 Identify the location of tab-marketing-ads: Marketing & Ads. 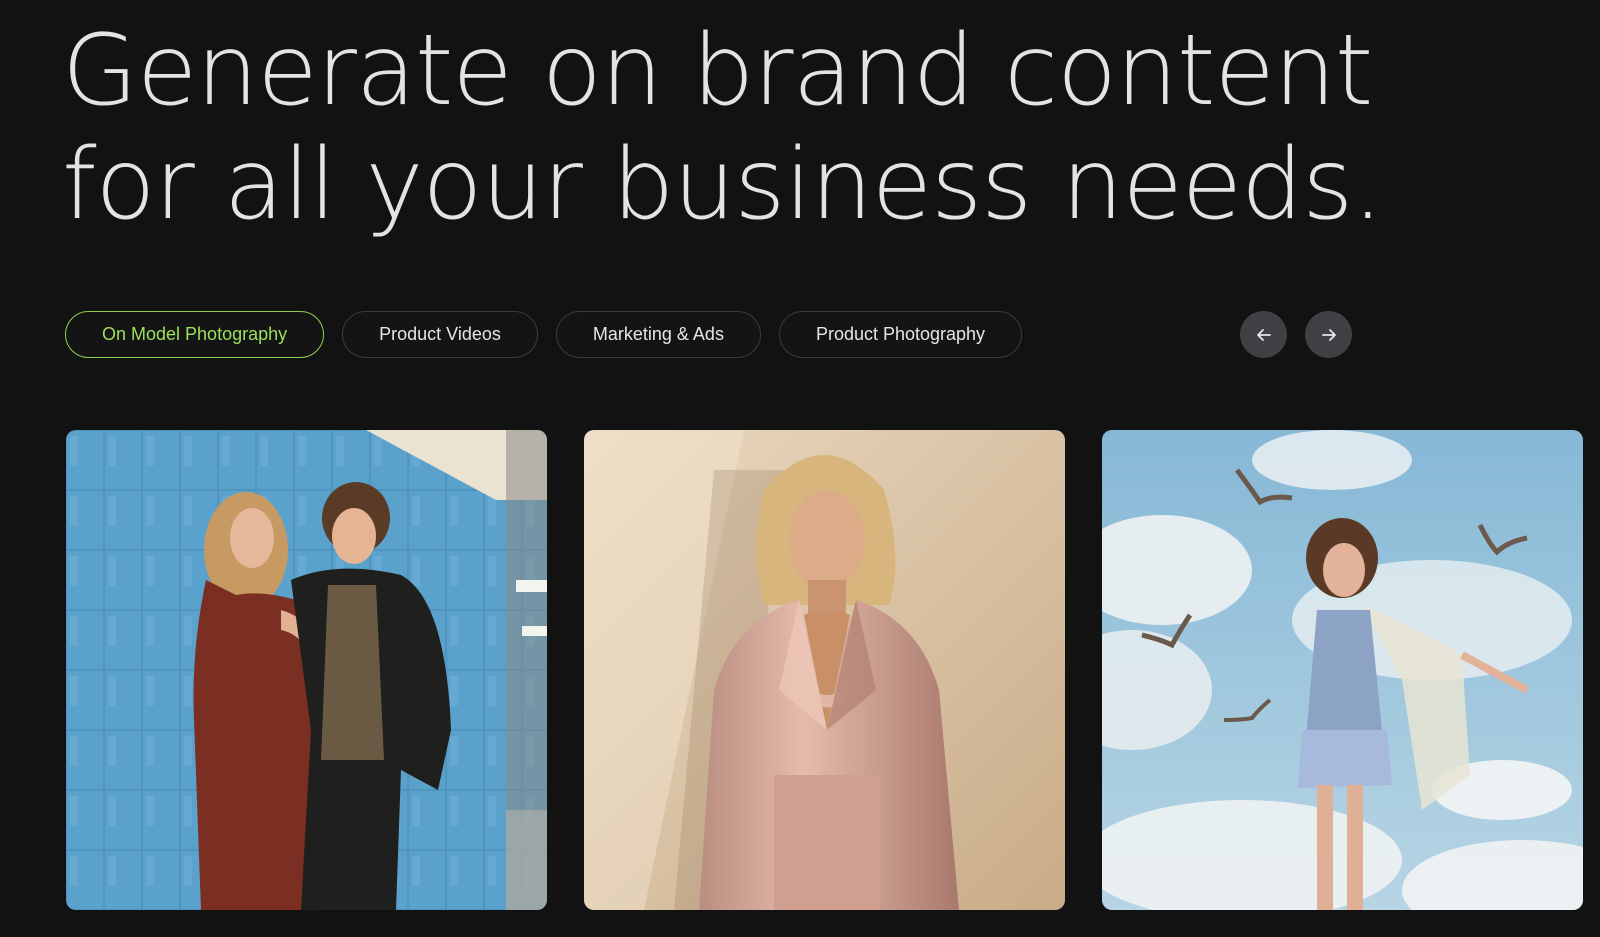
(658, 334).